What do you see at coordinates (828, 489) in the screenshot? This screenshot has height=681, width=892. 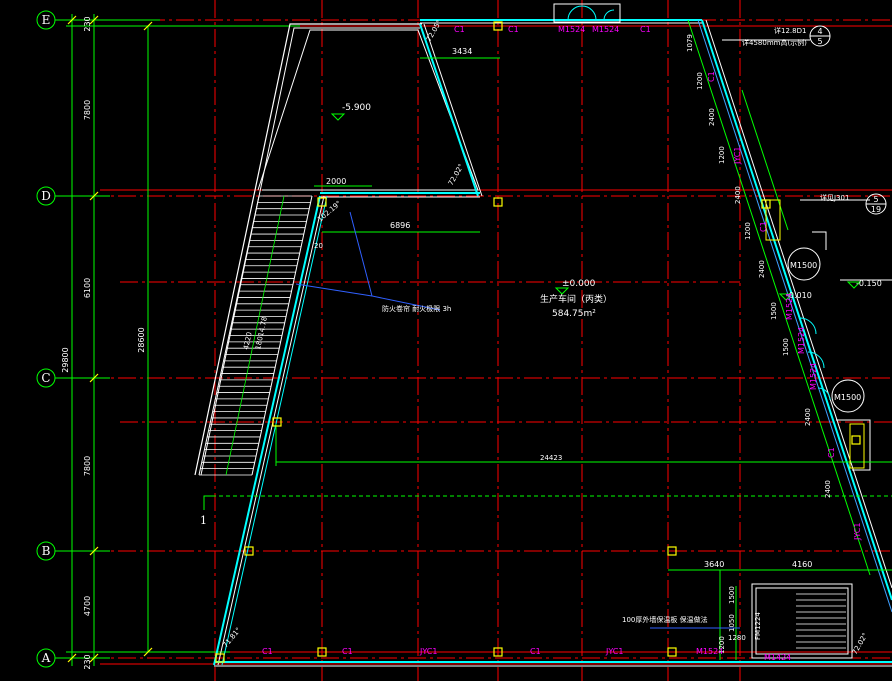 I see `dim-right-9: 2400` at bounding box center [828, 489].